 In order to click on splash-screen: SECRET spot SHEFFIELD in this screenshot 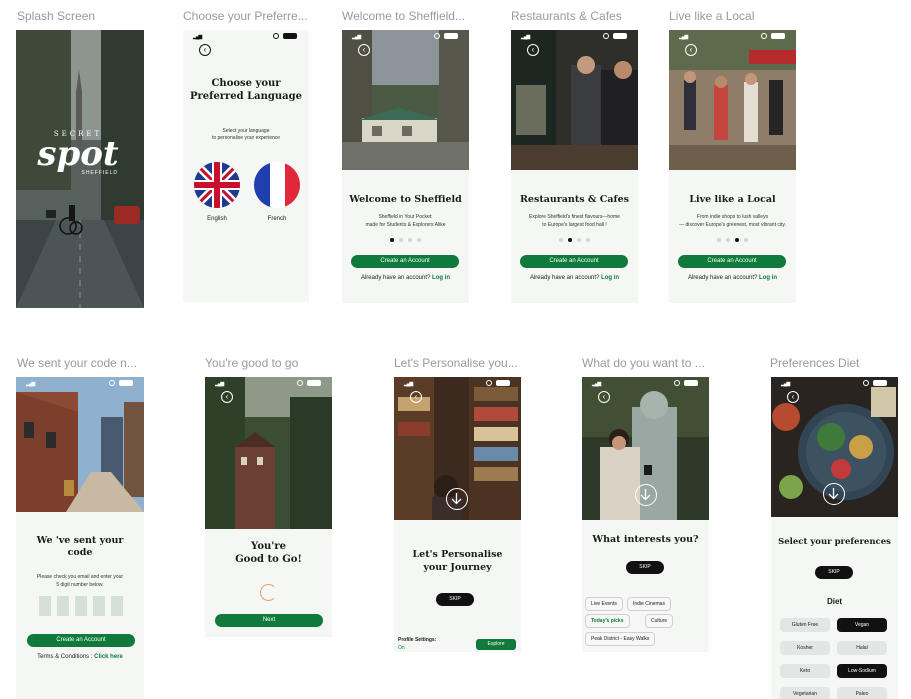, I will do `click(80, 169)`.